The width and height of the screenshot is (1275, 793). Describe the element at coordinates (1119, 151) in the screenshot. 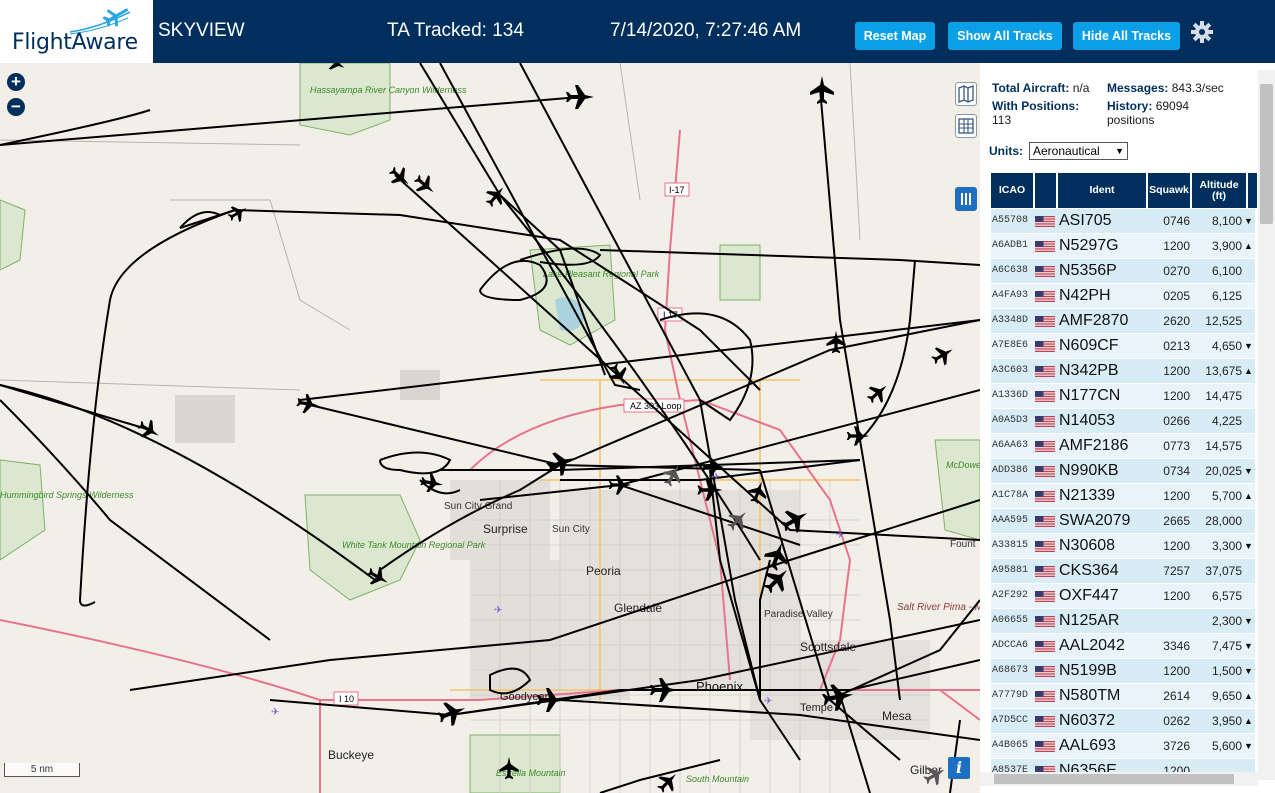

I see `chevron-down-icon: ▼` at that location.